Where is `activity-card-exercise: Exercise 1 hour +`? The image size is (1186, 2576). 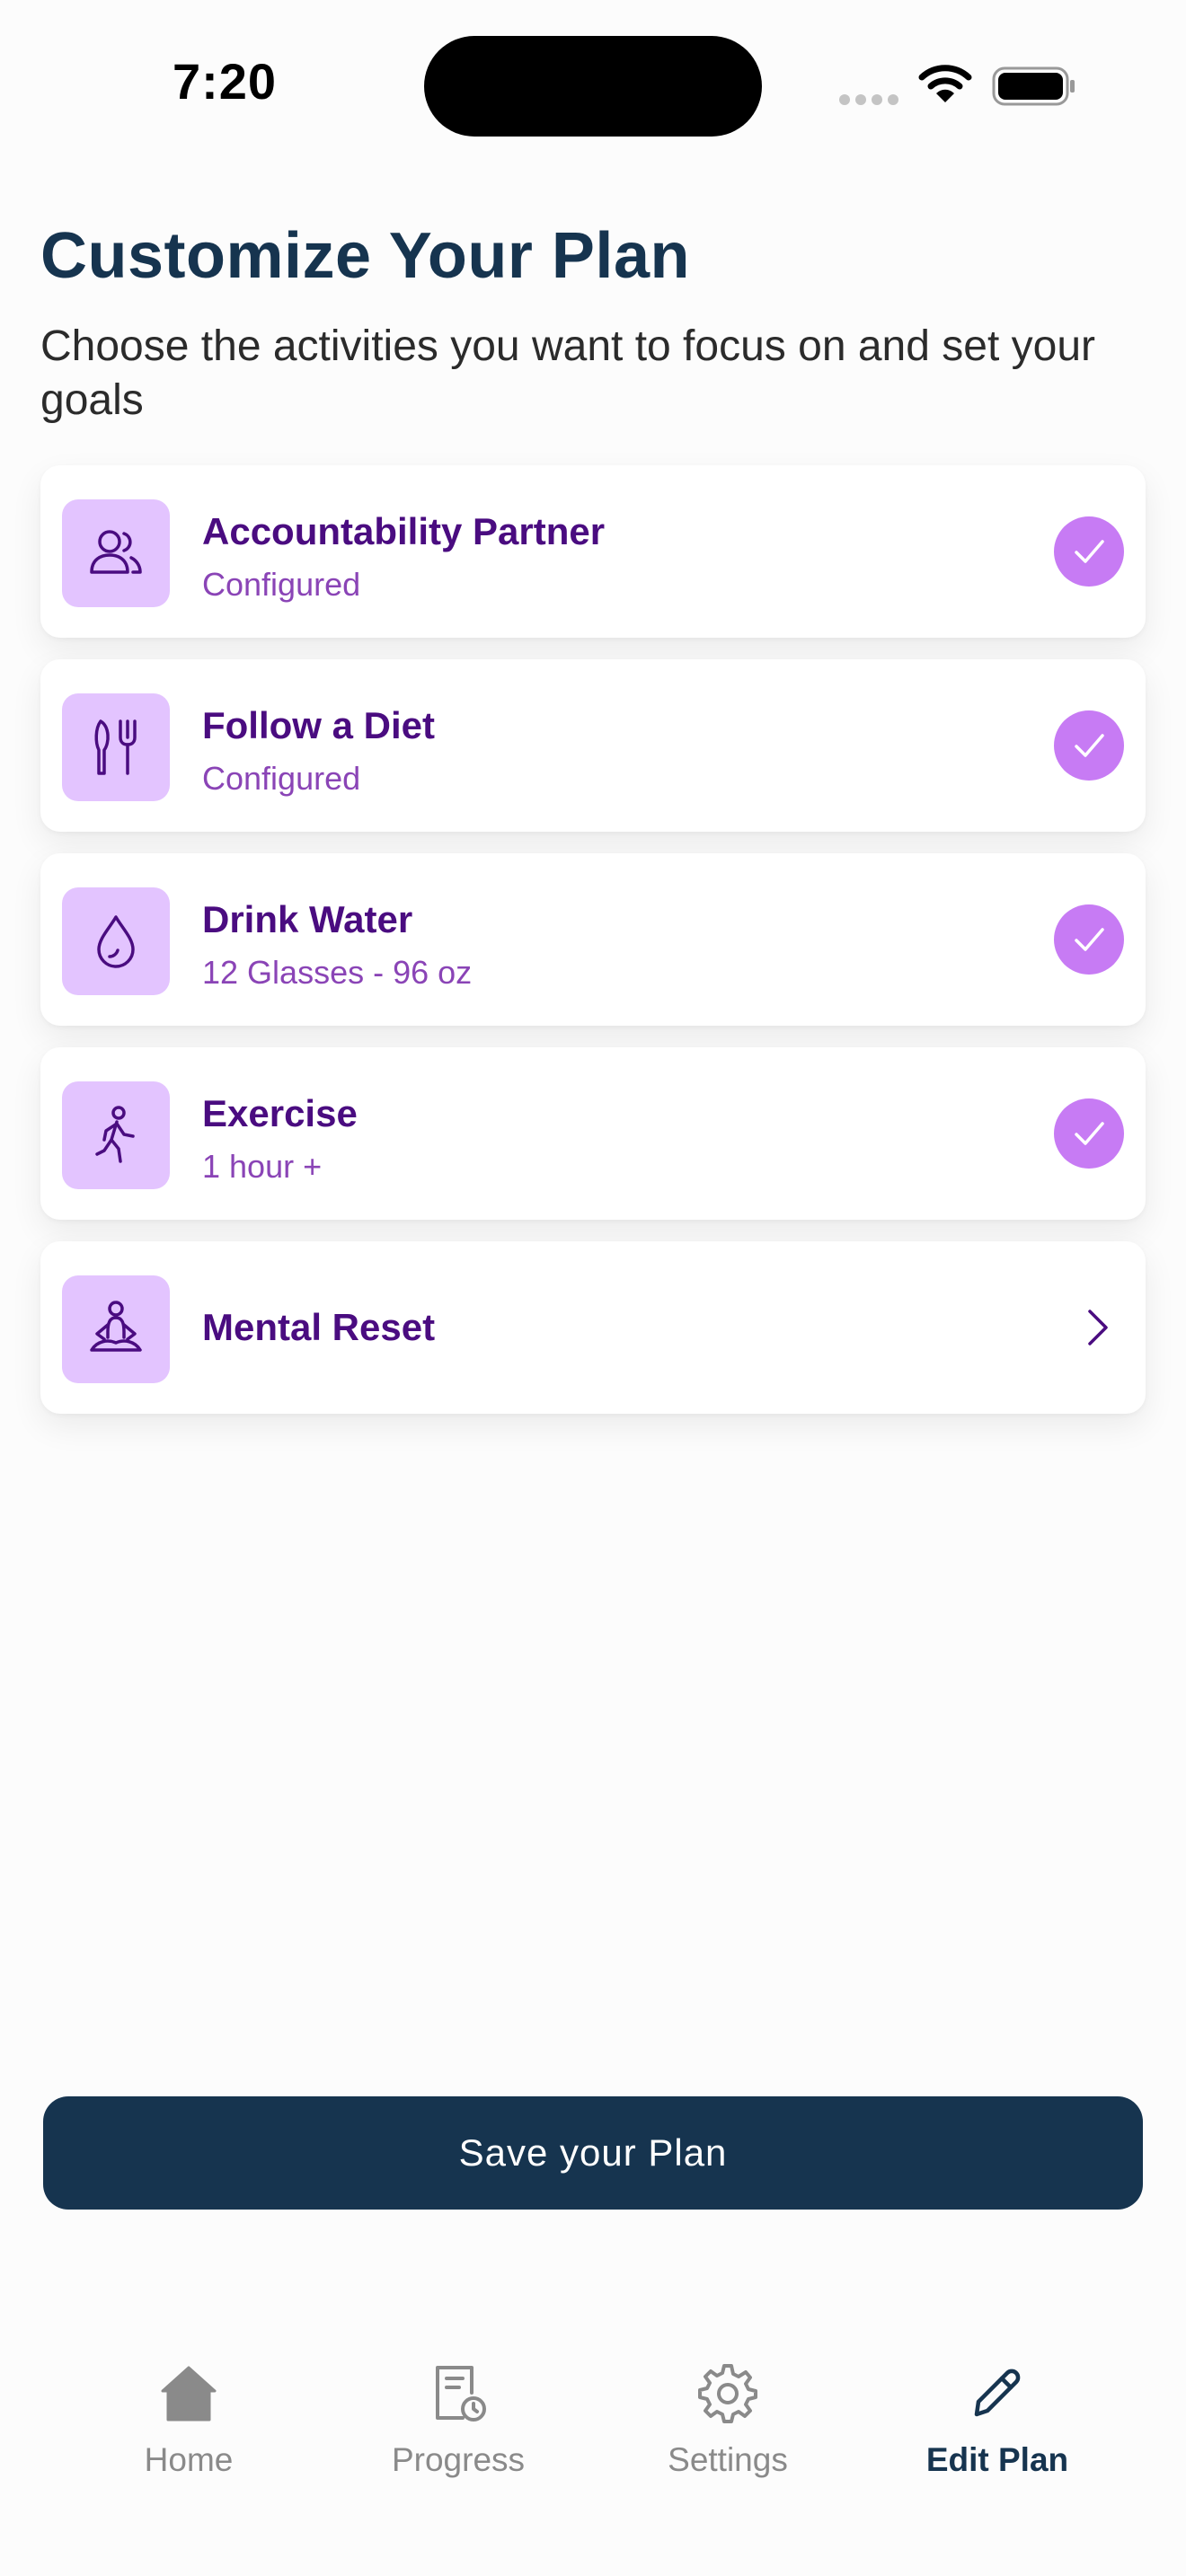 activity-card-exercise: Exercise 1 hour + is located at coordinates (593, 1133).